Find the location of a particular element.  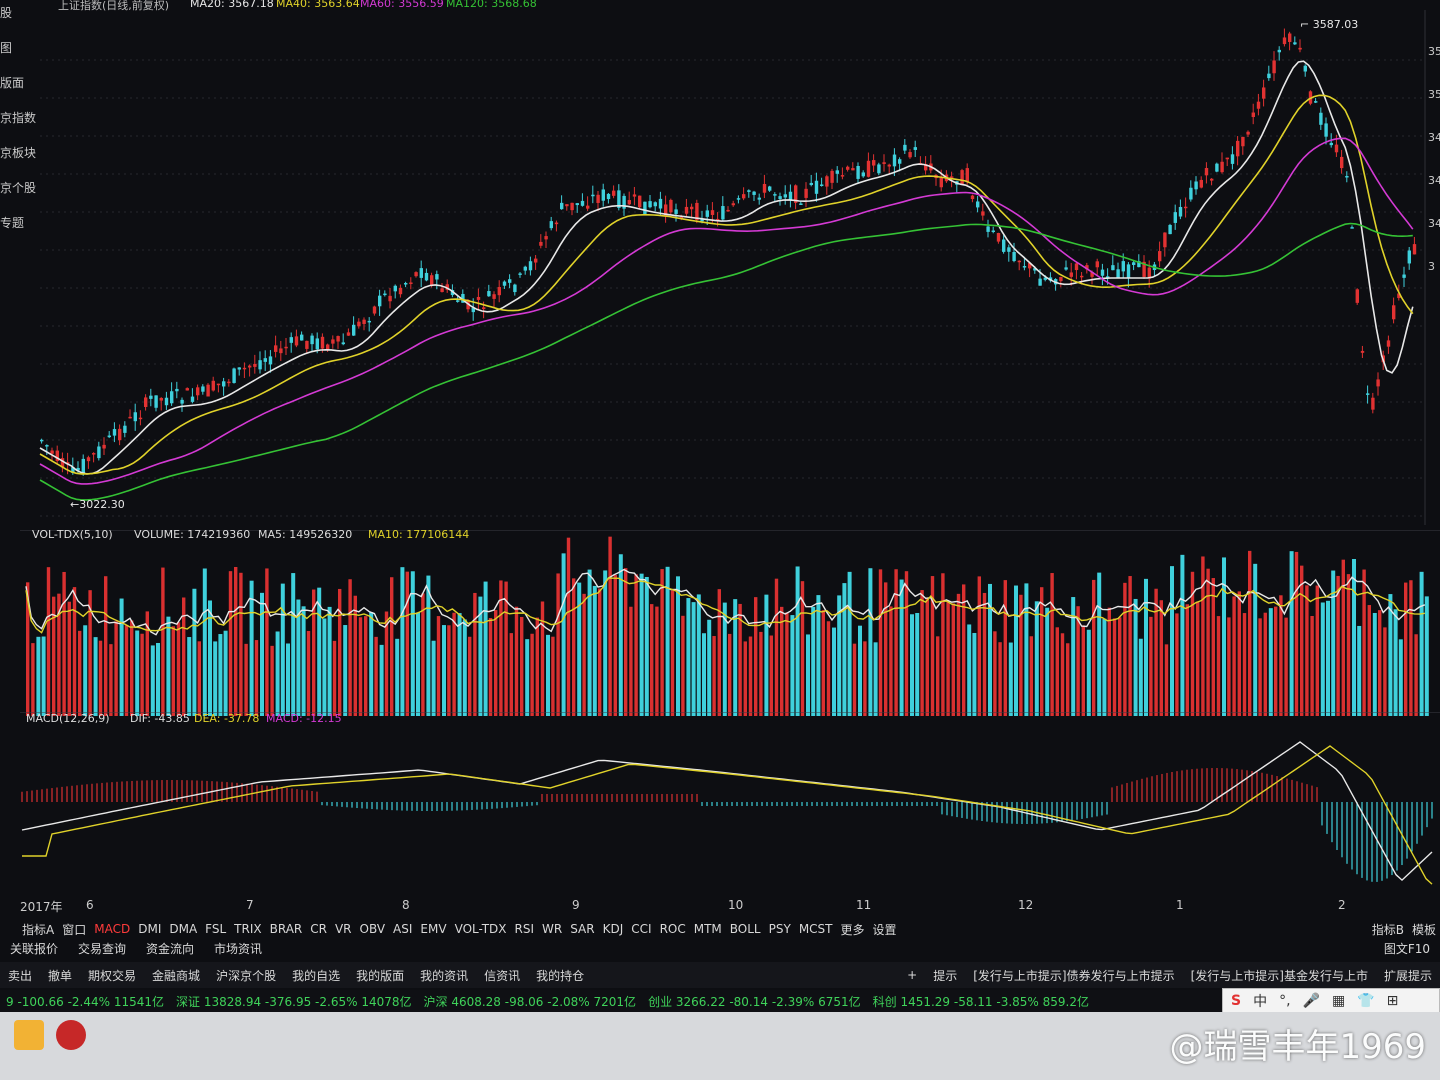

my-news-button: 我的资讯 is located at coordinates (444, 975).